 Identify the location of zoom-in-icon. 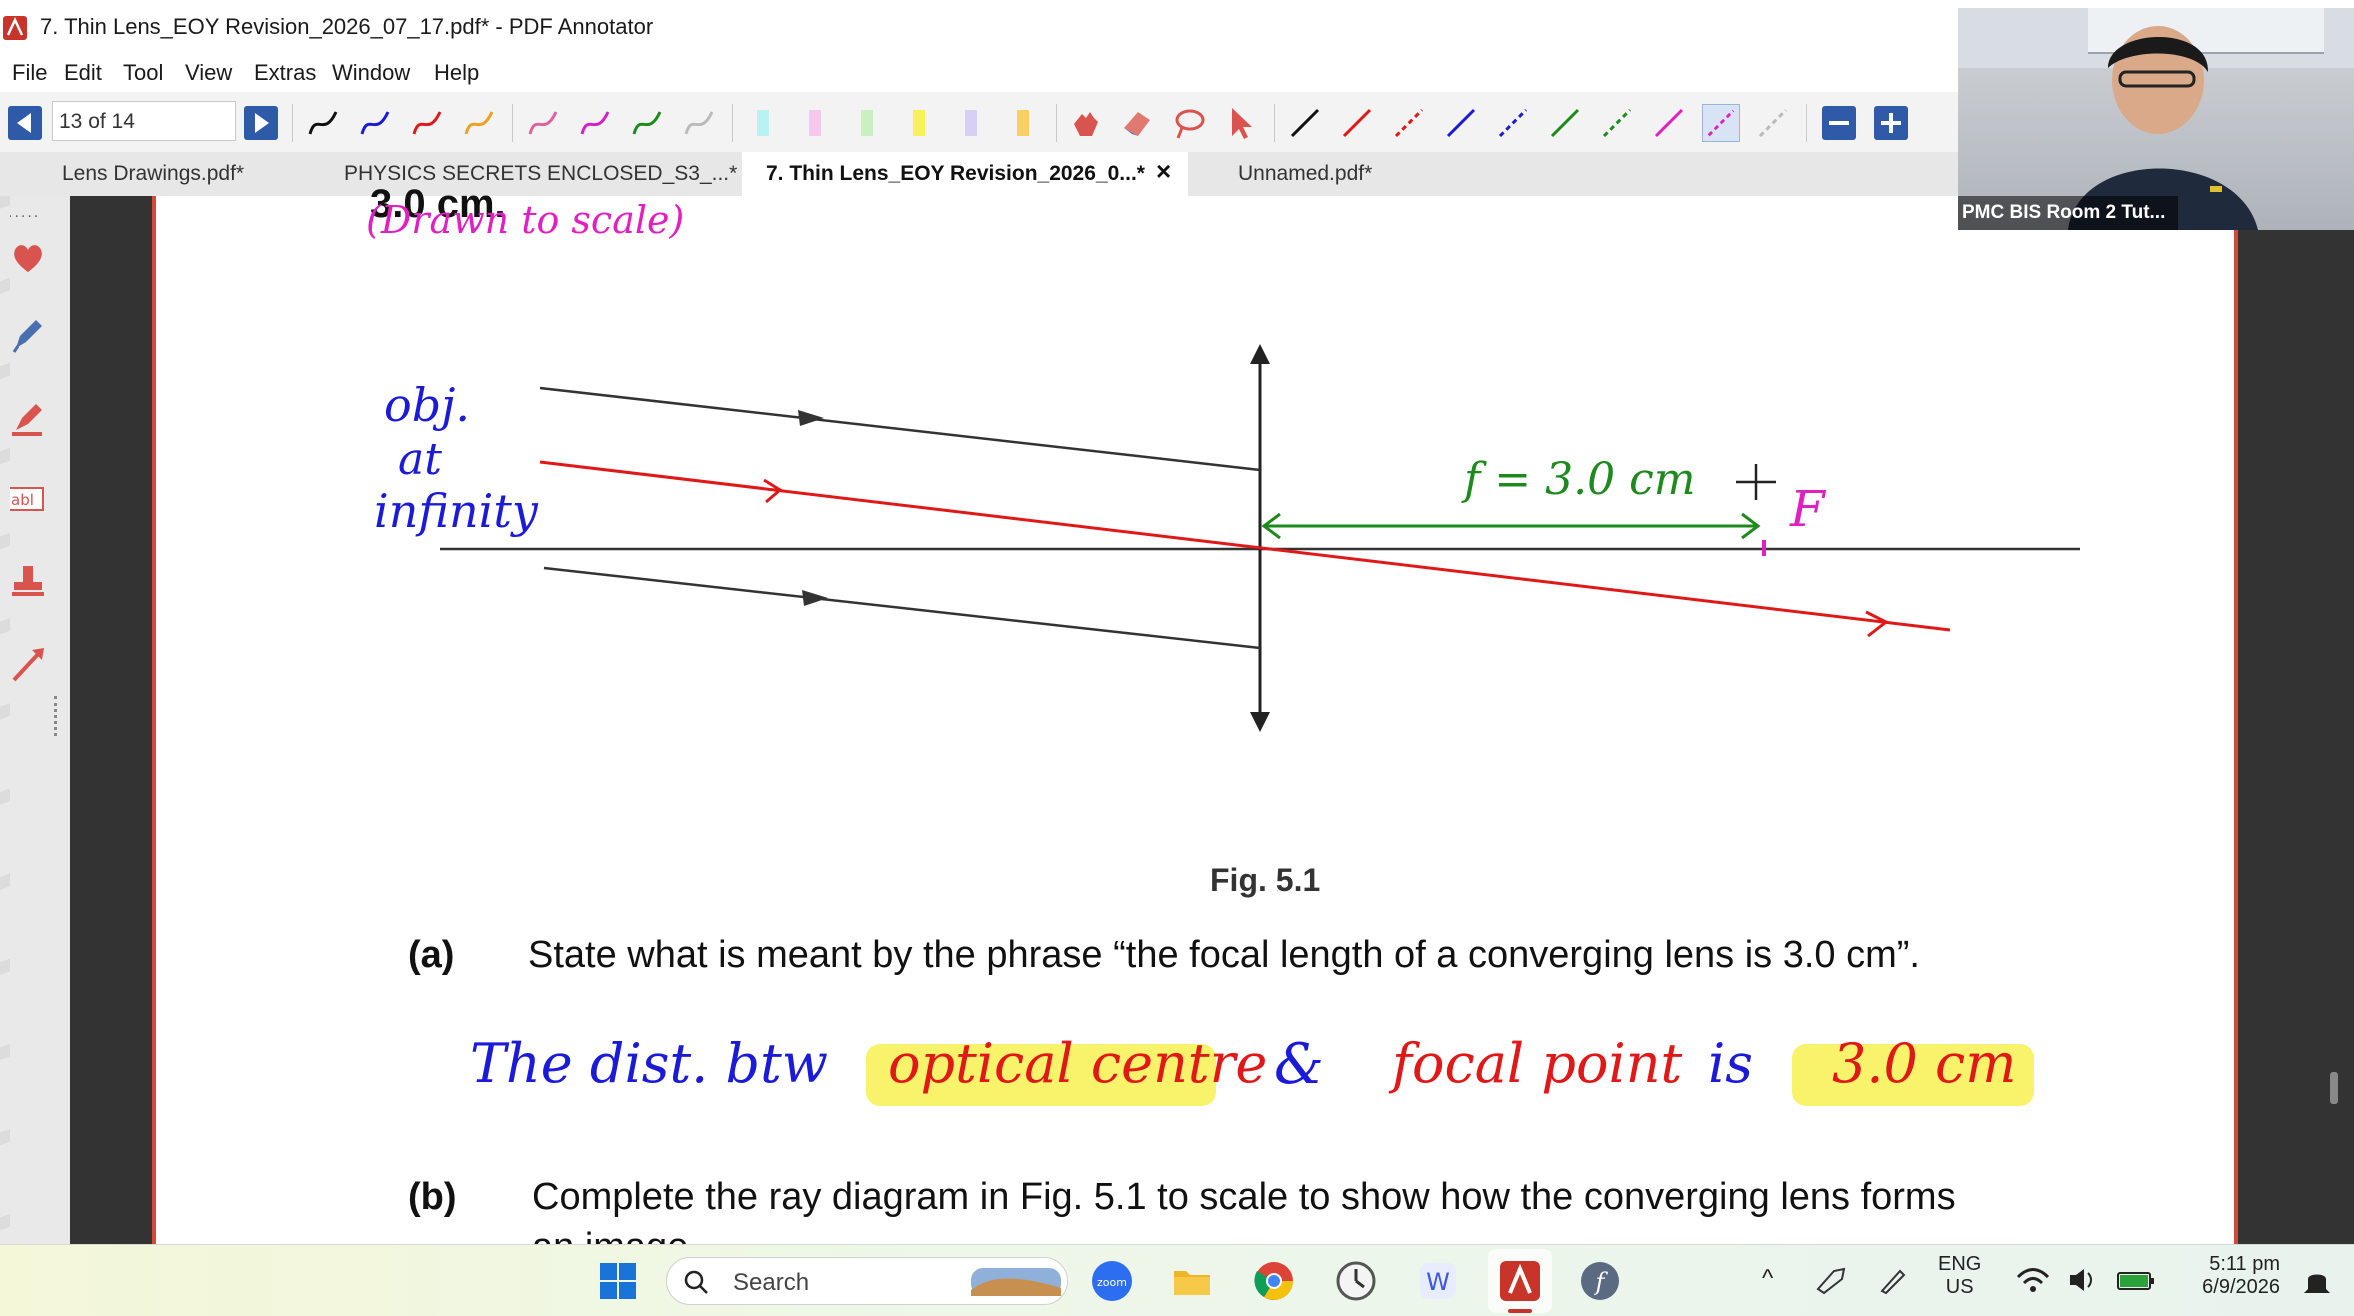
(1891, 123).